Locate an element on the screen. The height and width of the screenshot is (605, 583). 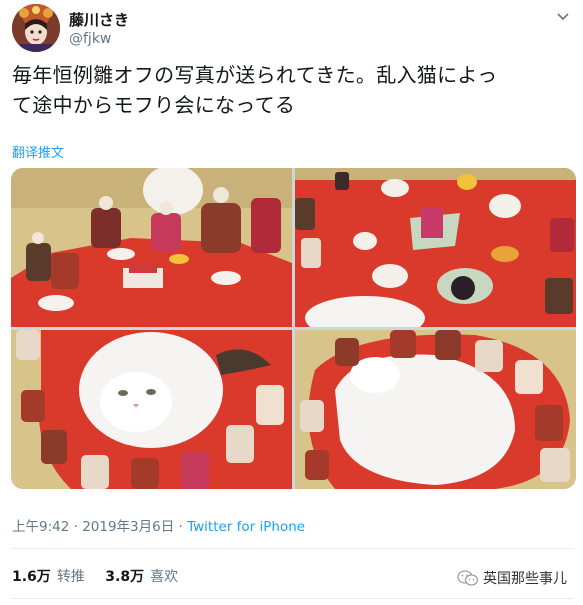
likes-label: 喜欢 is located at coordinates (164, 577).